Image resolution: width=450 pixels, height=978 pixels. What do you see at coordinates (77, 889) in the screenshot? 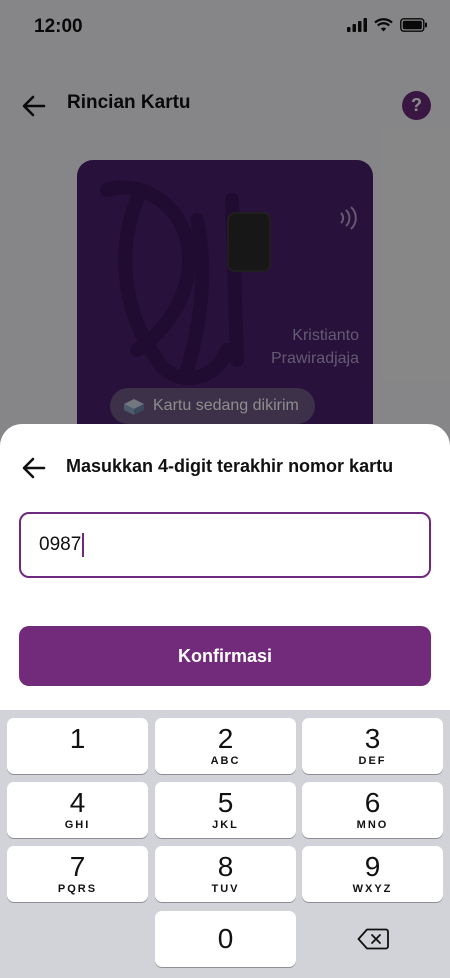
I see `key-letters: PQRS` at bounding box center [77, 889].